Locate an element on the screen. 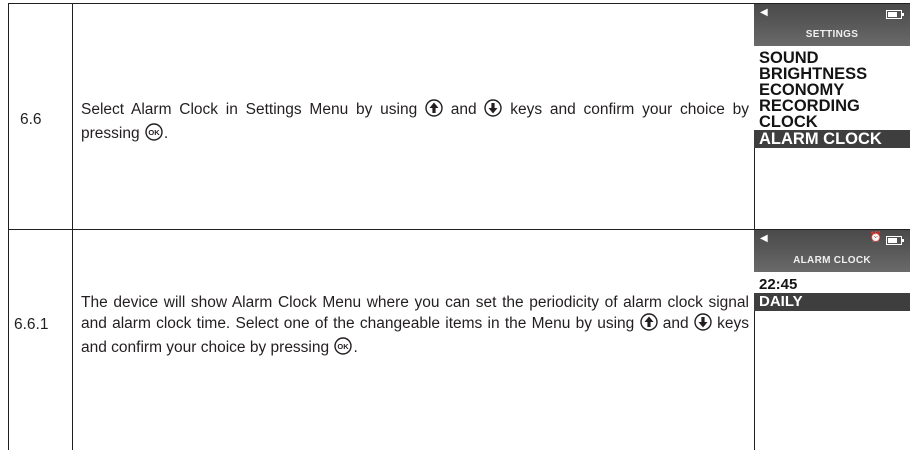 This screenshot has width=910, height=450. device-screen-alarm-clock: ◀ ⏰ ALARM CLOCK 22:45 DAILY is located at coordinates (832, 340).